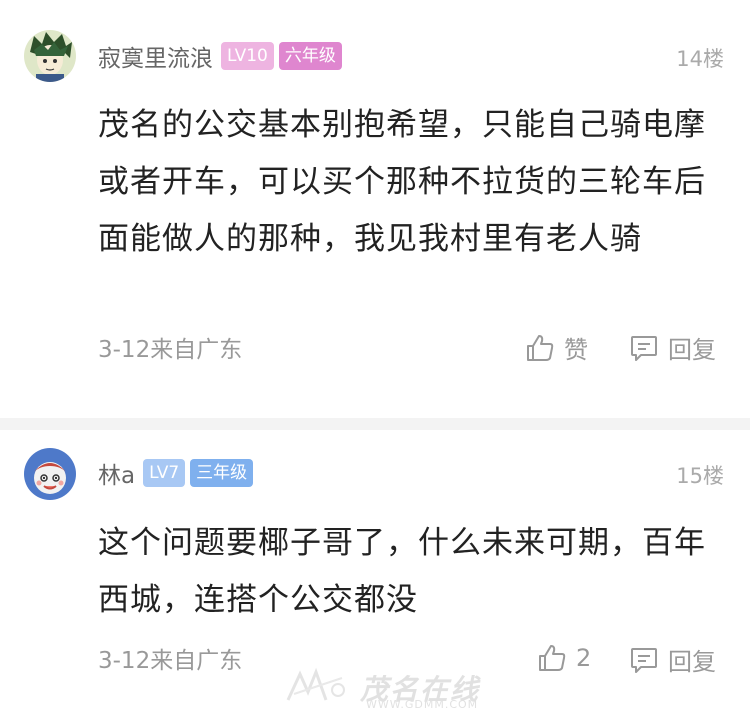  I want to click on comment-header: 林a LV7 三年级, so click(178, 473).